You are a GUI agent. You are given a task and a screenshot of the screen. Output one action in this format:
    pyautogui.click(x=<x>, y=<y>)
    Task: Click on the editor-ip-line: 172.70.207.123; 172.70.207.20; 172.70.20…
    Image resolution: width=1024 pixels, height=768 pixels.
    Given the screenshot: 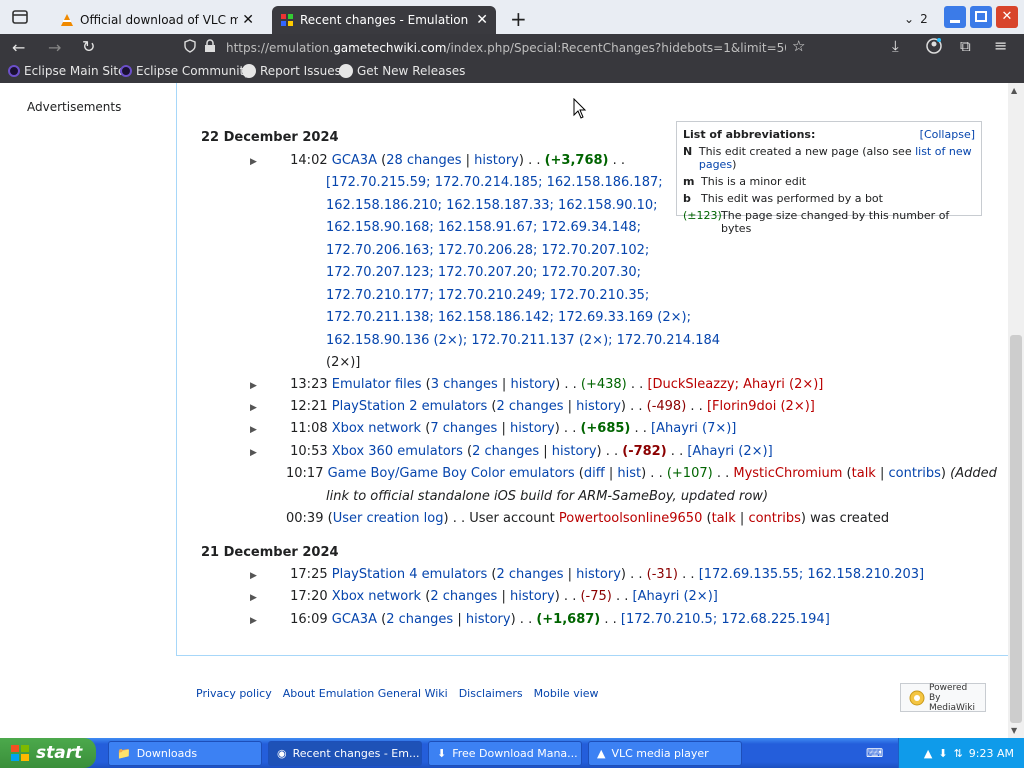 What is the action you would take?
    pyautogui.click(x=523, y=273)
    